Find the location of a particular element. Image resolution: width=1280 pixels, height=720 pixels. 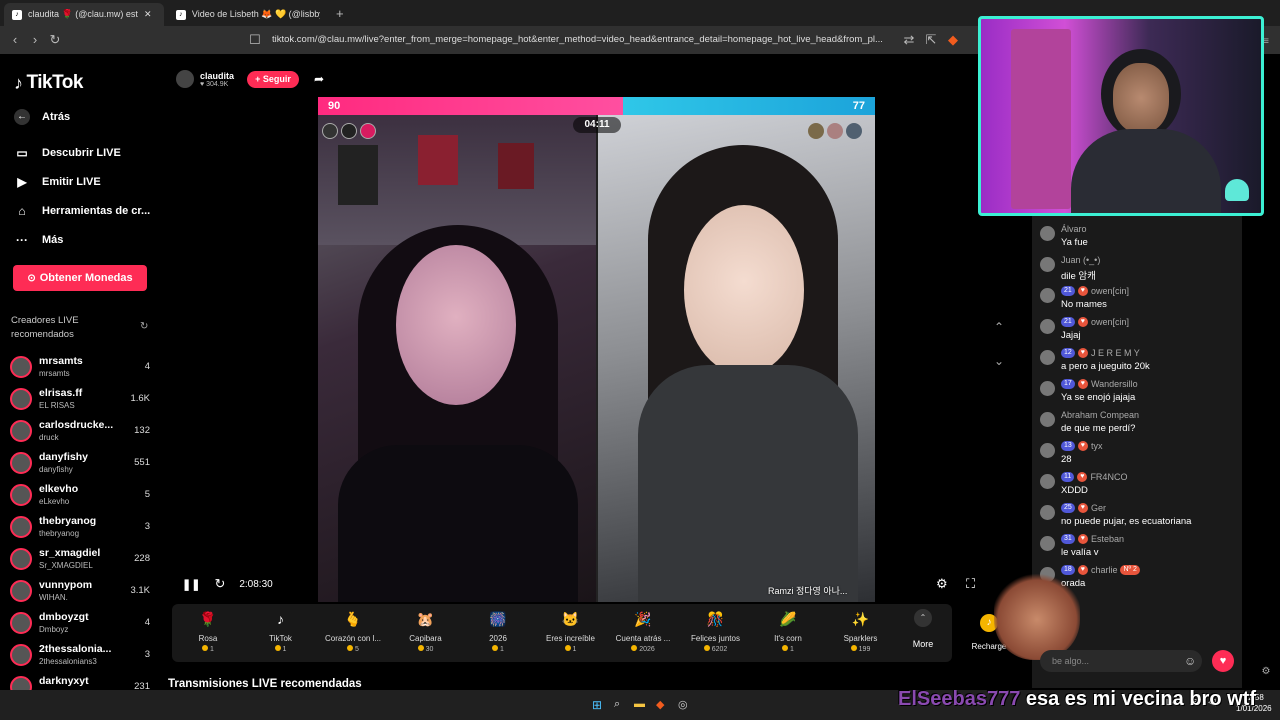

creator-item: dmboyzgt Dmboyz 4 is located at coordinates (83, 624).